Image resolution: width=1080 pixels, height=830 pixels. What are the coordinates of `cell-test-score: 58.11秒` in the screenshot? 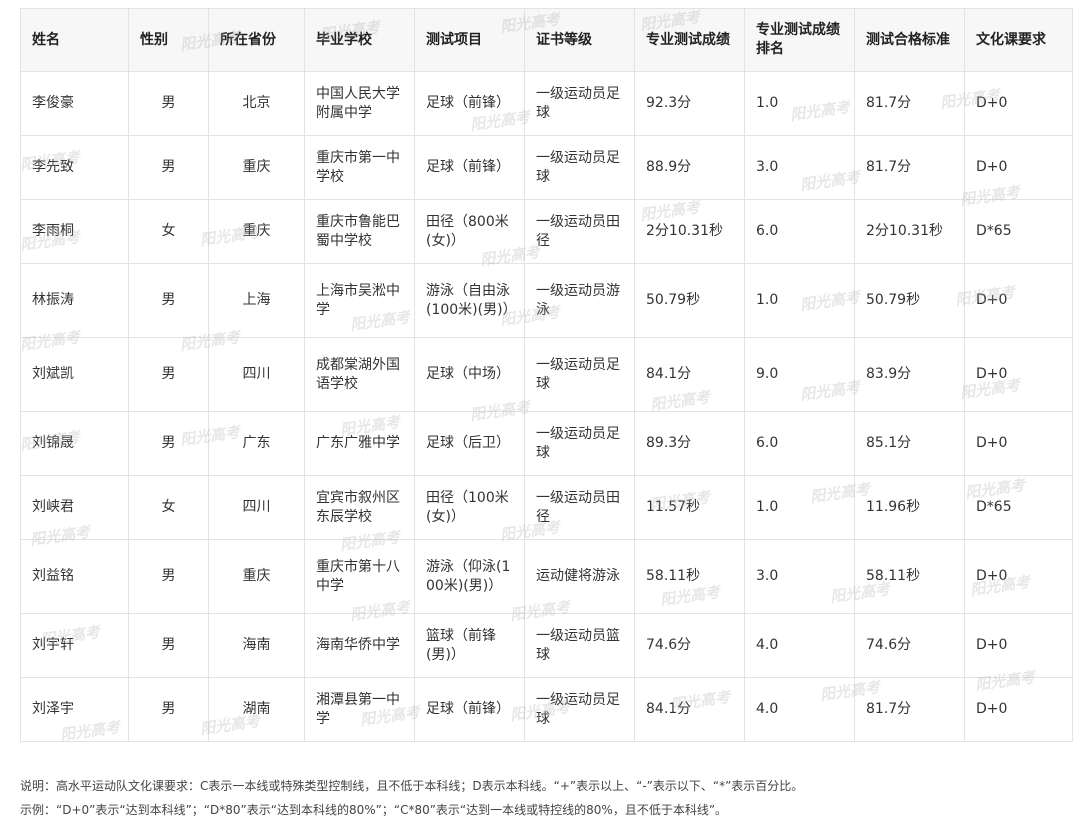 It's located at (689, 576).